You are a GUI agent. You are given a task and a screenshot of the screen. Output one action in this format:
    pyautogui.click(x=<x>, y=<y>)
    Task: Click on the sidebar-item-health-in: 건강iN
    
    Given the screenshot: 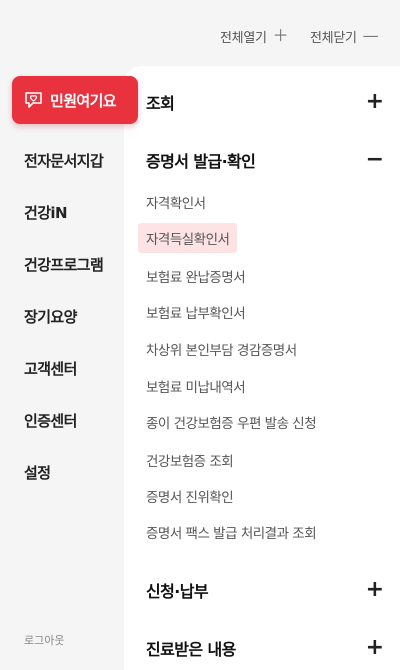 What is the action you would take?
    pyautogui.click(x=46, y=212)
    